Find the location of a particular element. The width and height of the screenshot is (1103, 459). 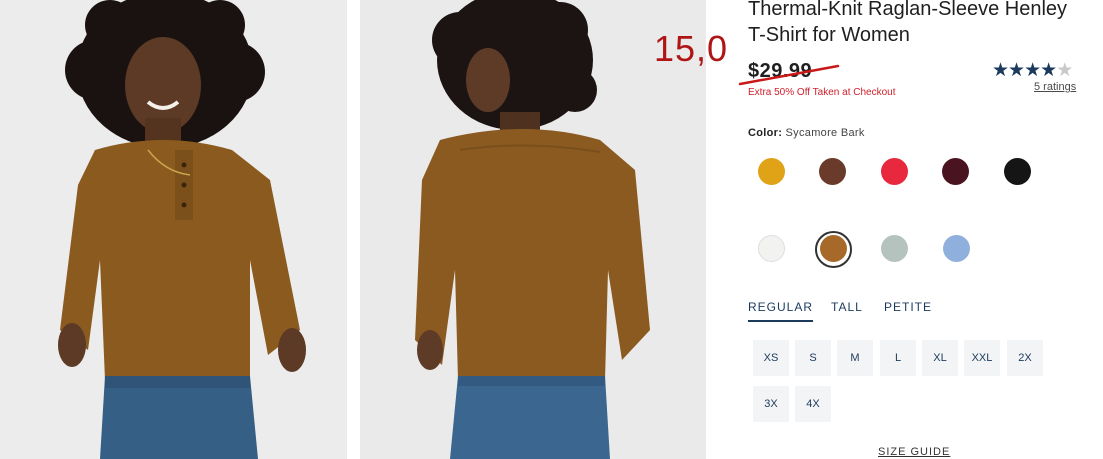

size-button-s: S is located at coordinates (813, 358).